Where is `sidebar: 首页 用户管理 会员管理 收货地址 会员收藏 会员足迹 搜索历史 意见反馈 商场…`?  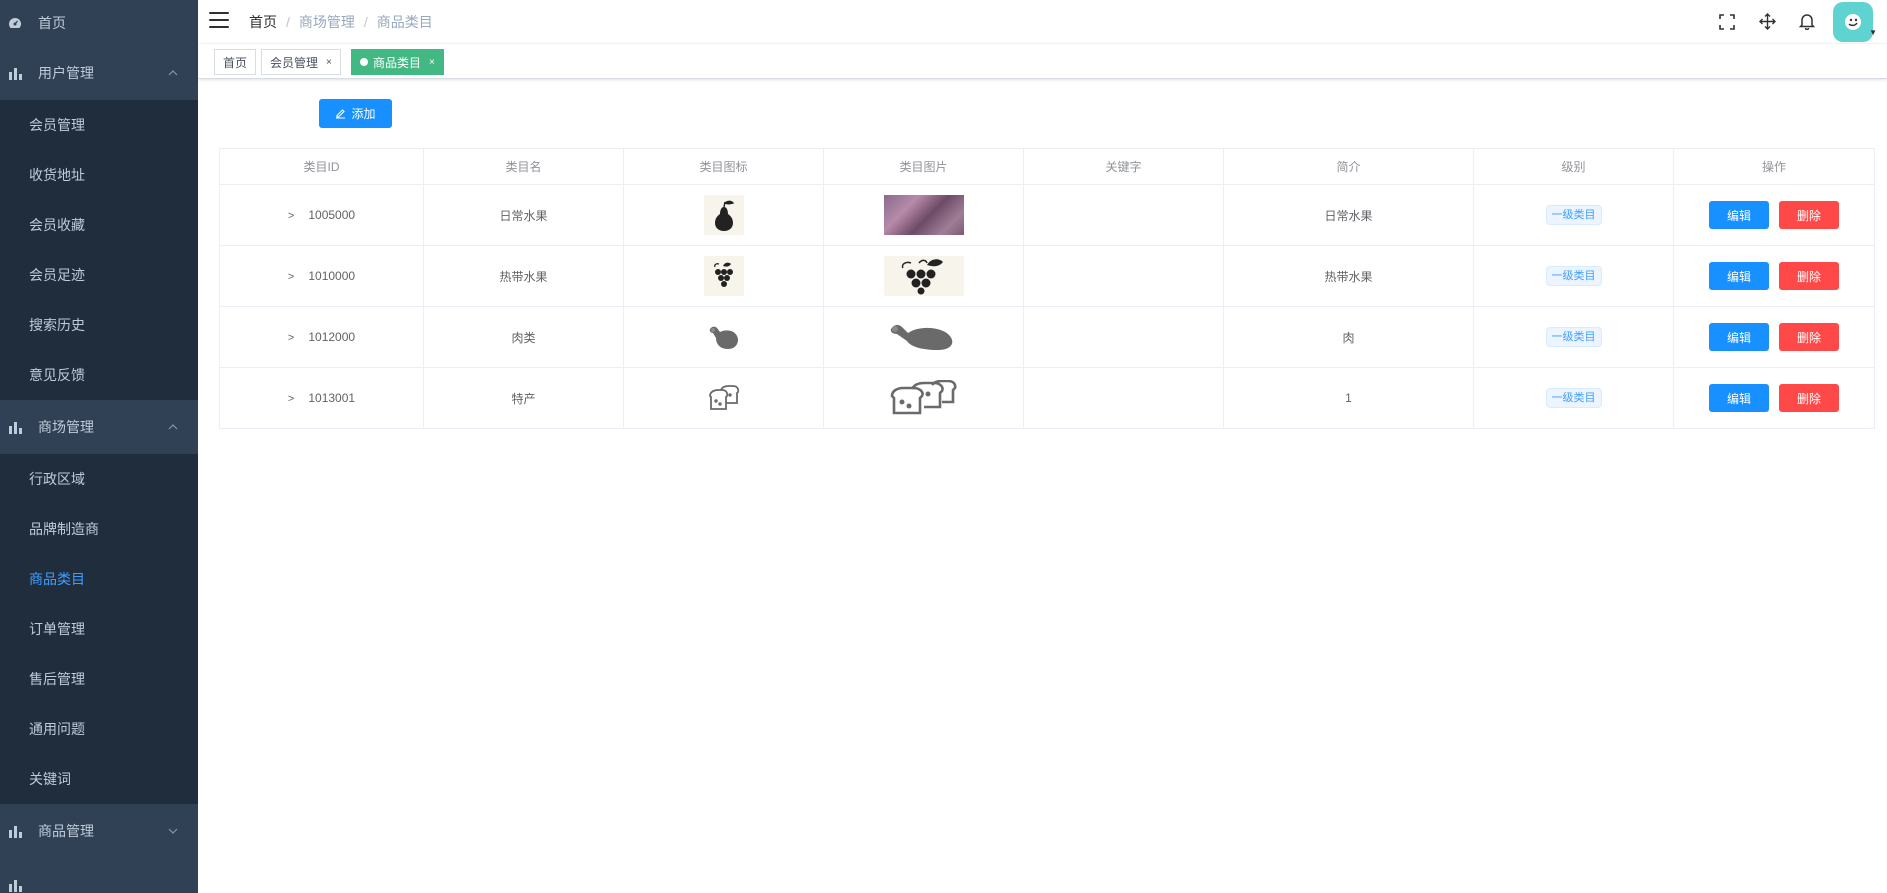 sidebar: 首页 用户管理 会员管理 收货地址 会员收藏 会员足迹 搜索历史 意见反馈 商场… is located at coordinates (99, 446).